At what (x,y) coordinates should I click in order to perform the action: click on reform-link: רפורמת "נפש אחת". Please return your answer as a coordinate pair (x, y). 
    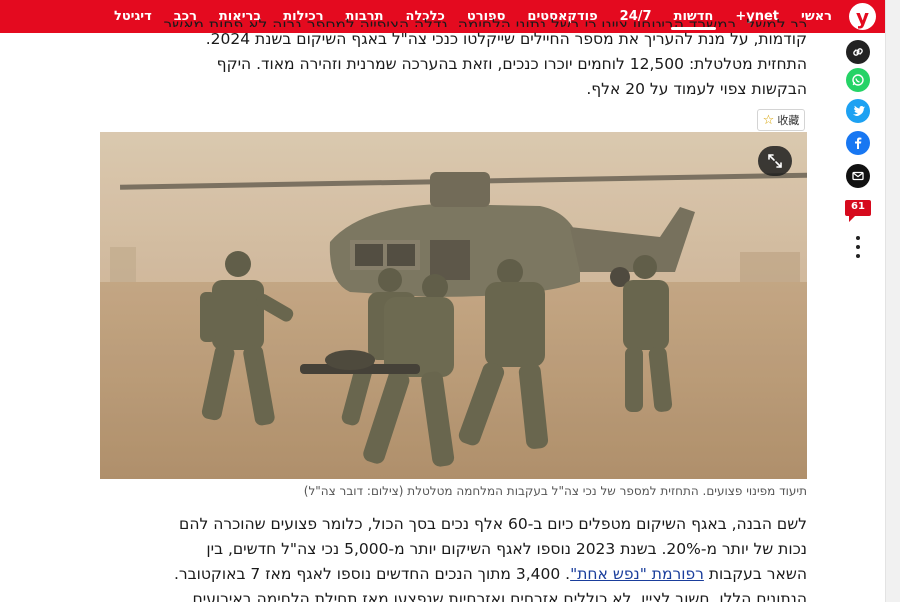
    Looking at the image, I should click on (637, 574).